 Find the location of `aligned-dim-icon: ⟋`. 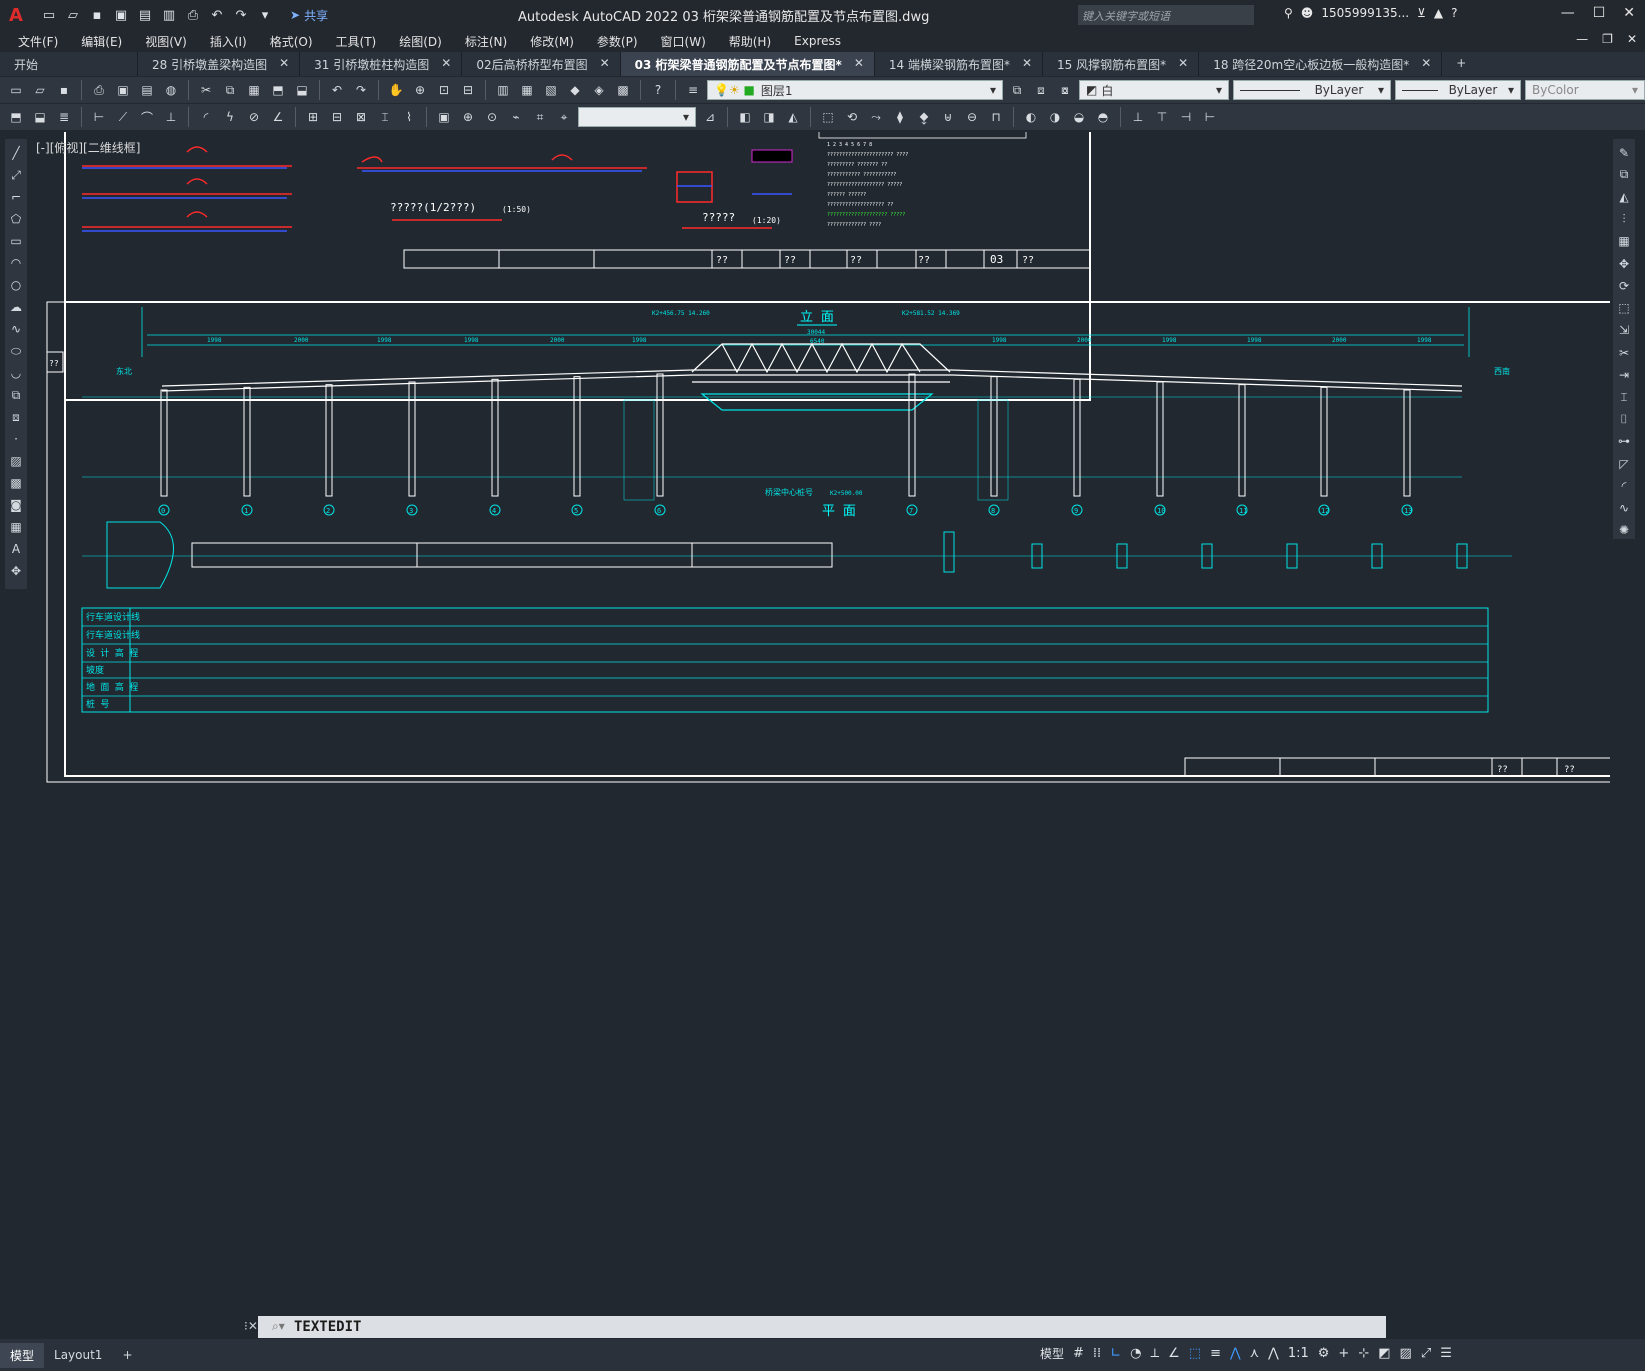

aligned-dim-icon: ⟋ is located at coordinates (123, 117).